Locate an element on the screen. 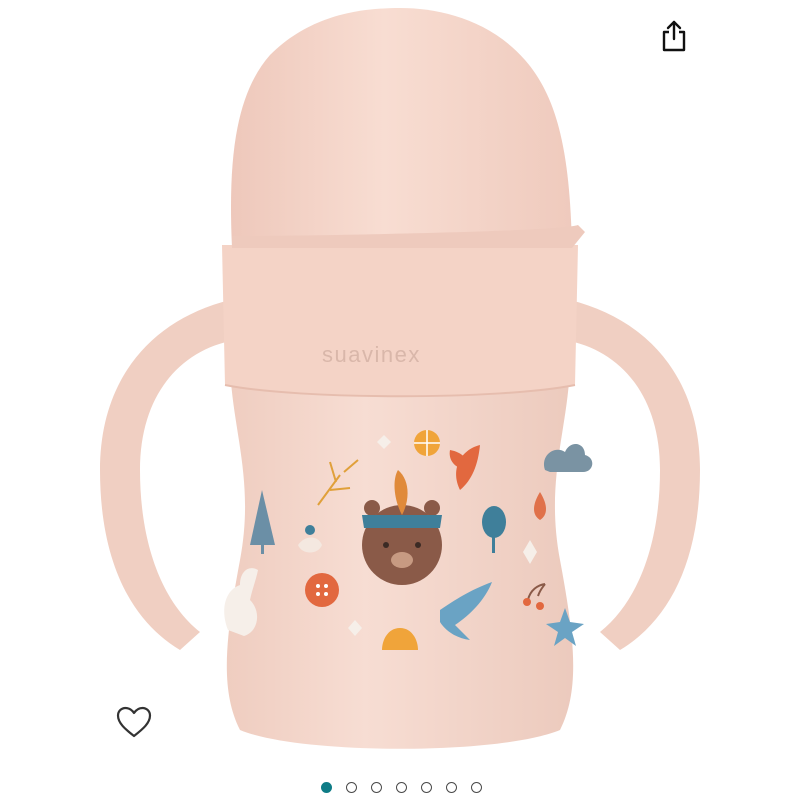 The image size is (800, 800). right-handle is located at coordinates (632, 475).